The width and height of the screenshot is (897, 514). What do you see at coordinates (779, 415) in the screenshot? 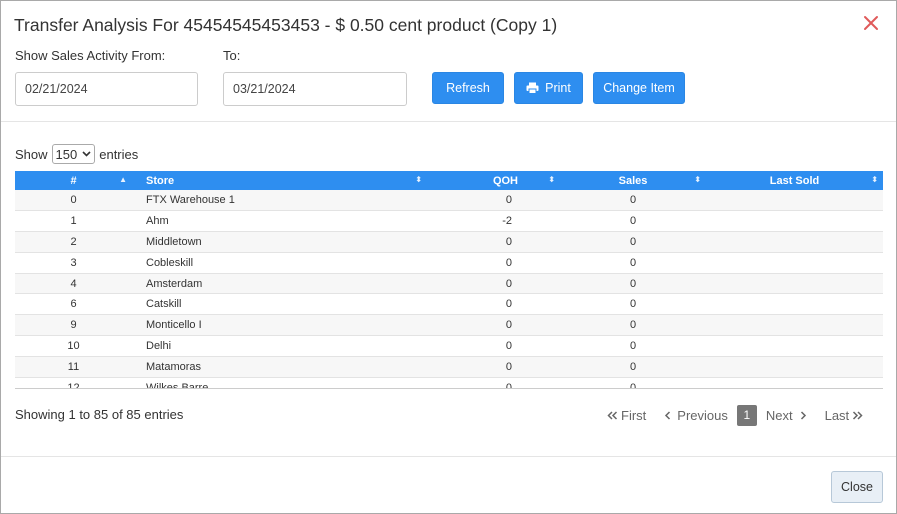
I see `next-page-label: Next` at bounding box center [779, 415].